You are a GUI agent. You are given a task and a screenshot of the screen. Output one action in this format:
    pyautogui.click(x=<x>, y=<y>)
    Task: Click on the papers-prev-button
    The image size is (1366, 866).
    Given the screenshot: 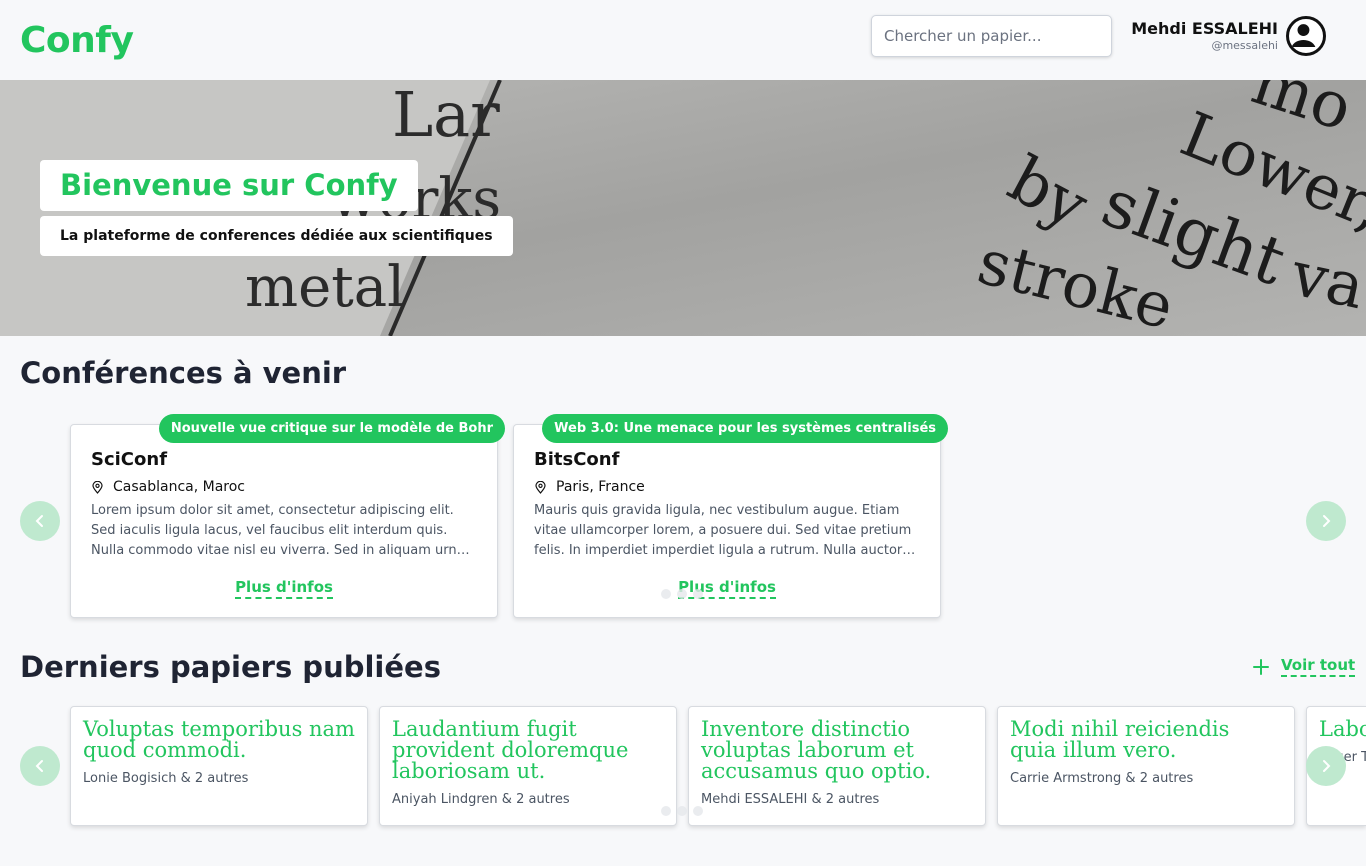 What is the action you would take?
    pyautogui.click(x=40, y=766)
    